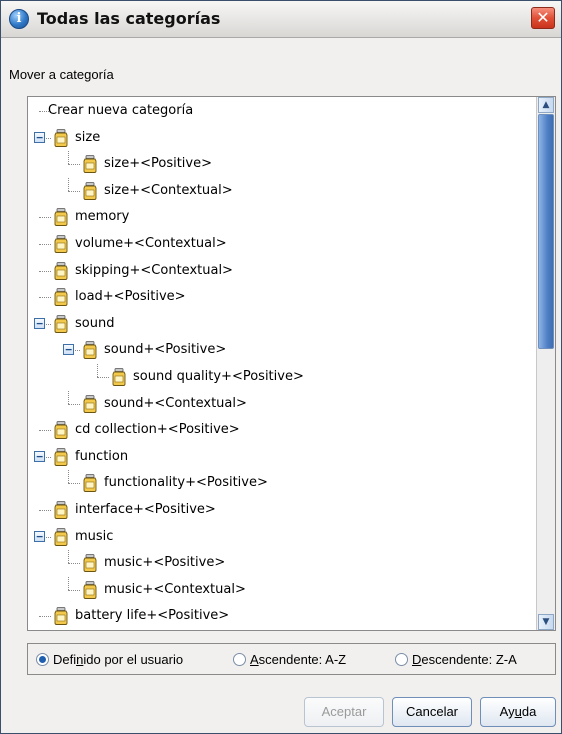  Describe the element at coordinates (282, 589) in the screenshot. I see `tree-item: music+<Contextual>` at that location.